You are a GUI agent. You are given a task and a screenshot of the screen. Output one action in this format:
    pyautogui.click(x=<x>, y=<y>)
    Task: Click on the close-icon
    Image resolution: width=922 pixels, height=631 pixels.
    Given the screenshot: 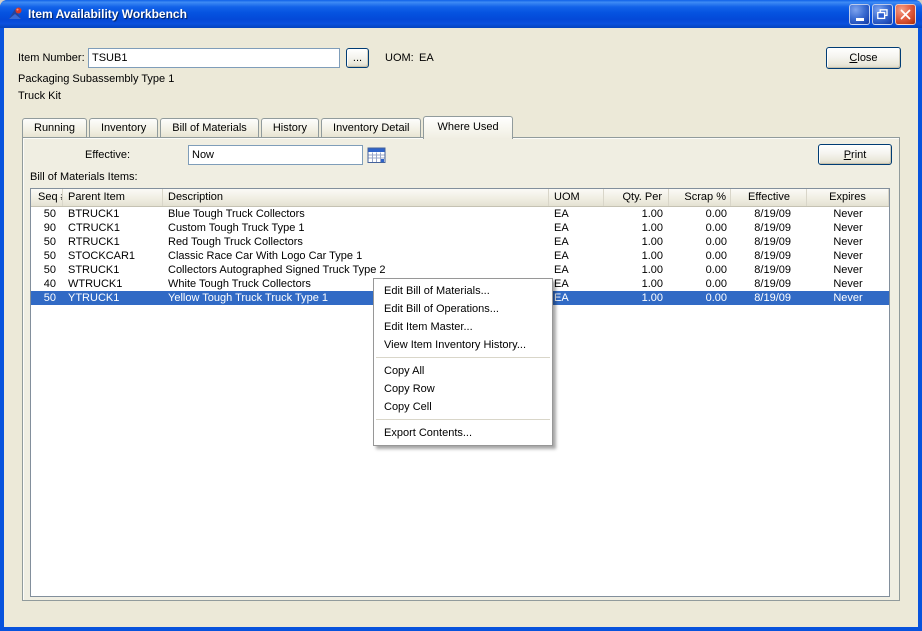 What is the action you would take?
    pyautogui.click(x=905, y=14)
    